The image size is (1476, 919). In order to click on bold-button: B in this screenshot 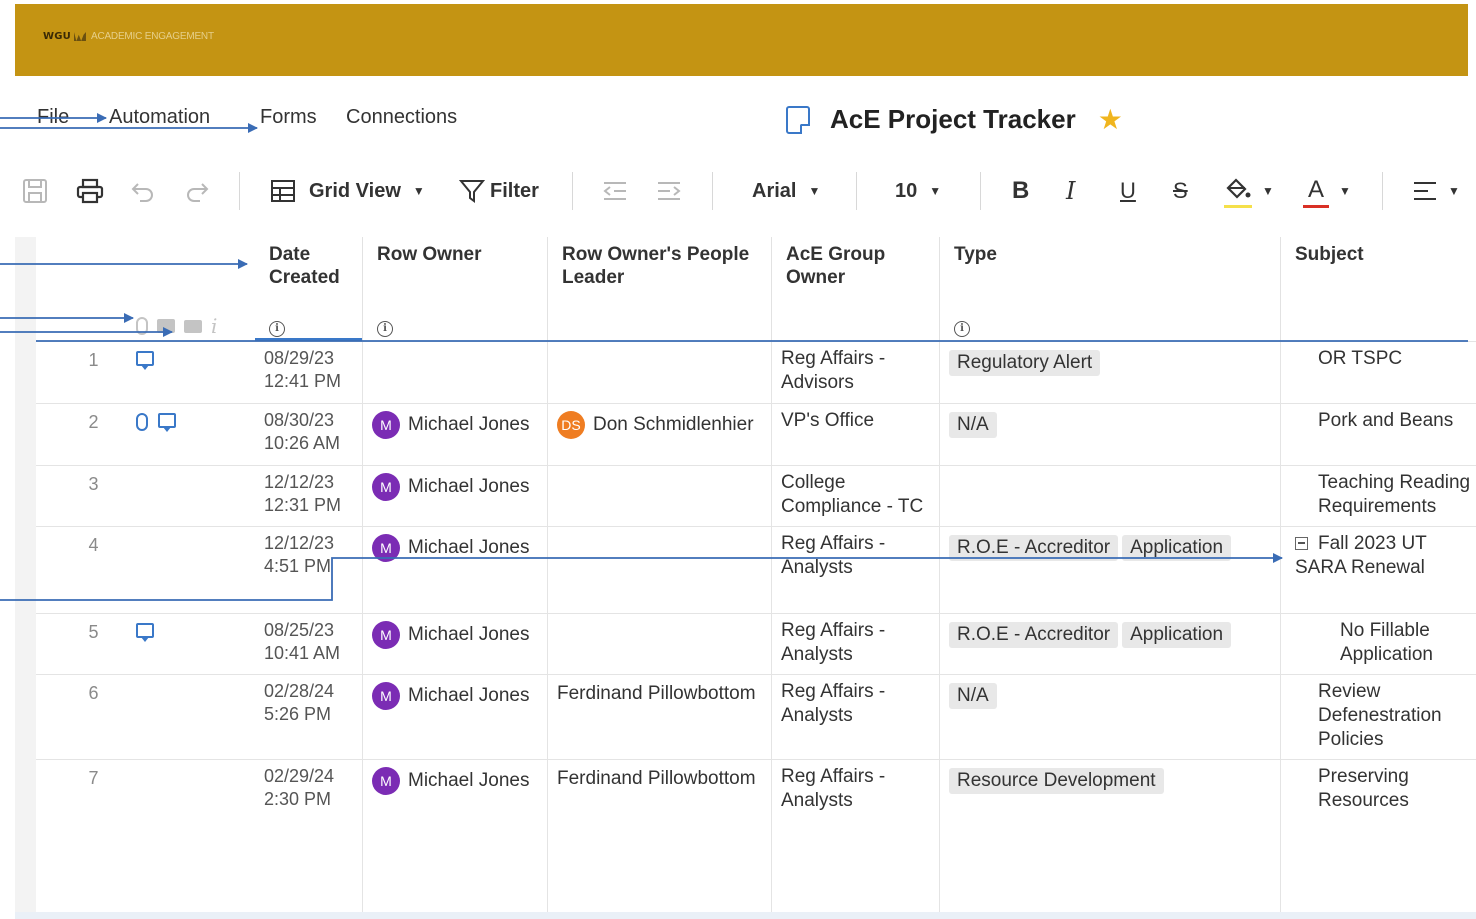, I will do `click(1020, 191)`.